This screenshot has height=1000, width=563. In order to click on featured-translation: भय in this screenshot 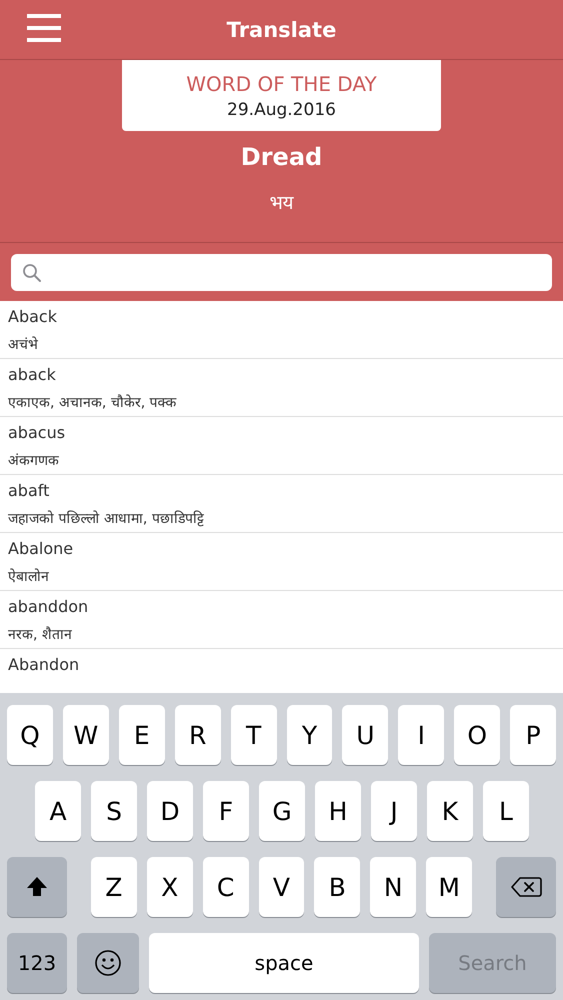, I will do `click(282, 203)`.